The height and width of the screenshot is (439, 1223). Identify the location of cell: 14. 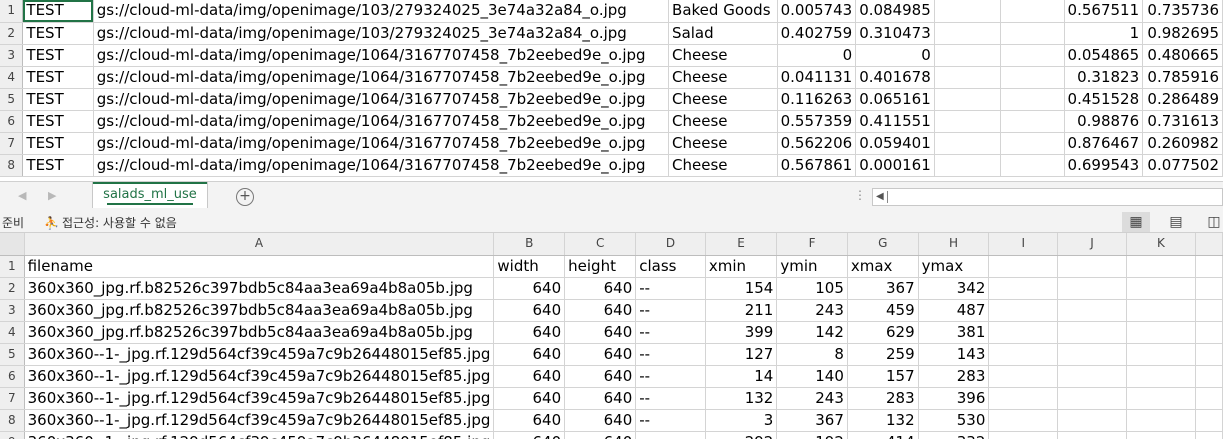
(741, 376).